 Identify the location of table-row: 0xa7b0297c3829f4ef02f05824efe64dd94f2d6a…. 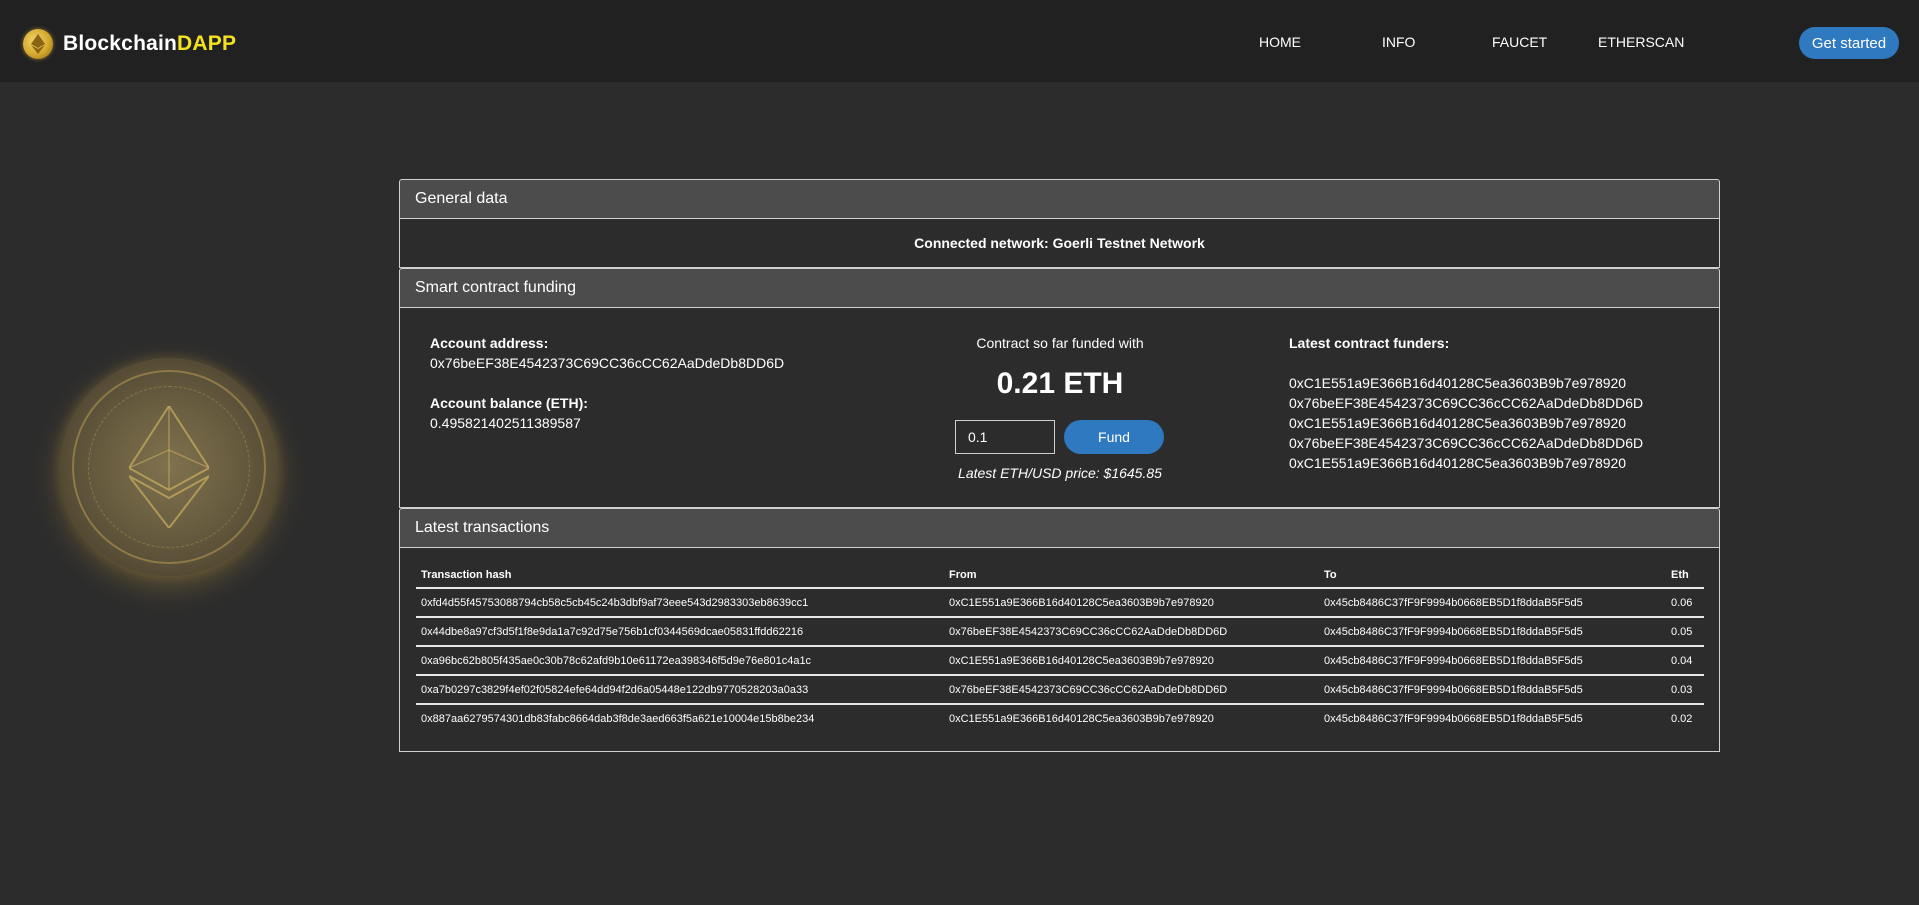
(1060, 690).